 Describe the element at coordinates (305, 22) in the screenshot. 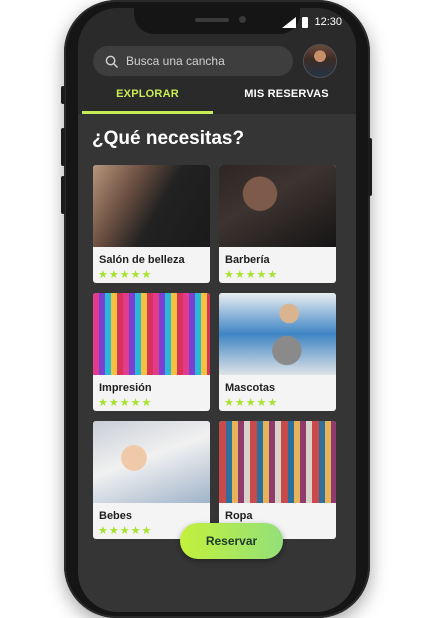

I see `battery-icon` at that location.